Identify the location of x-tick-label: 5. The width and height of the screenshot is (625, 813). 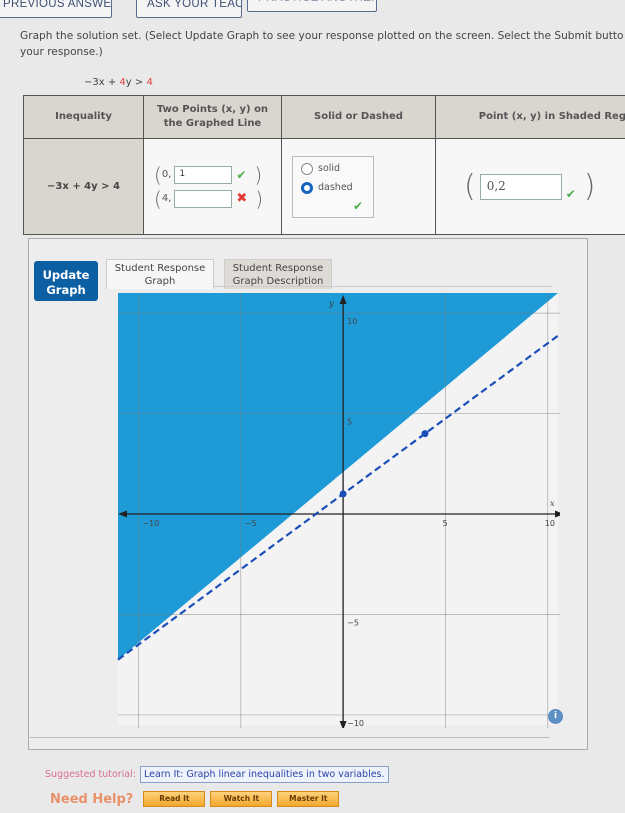
(444, 523).